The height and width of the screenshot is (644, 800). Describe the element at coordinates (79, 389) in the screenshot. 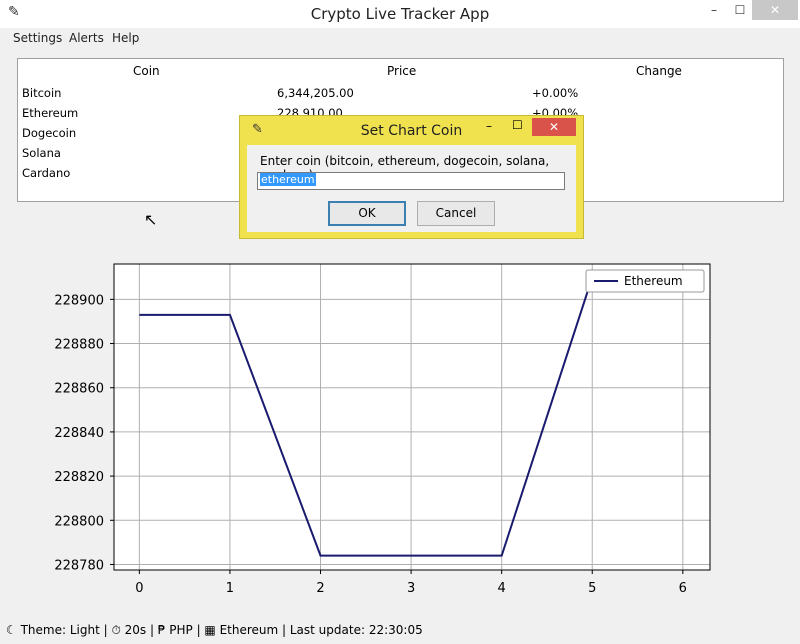

I see `y-tick-label: 228860` at that location.